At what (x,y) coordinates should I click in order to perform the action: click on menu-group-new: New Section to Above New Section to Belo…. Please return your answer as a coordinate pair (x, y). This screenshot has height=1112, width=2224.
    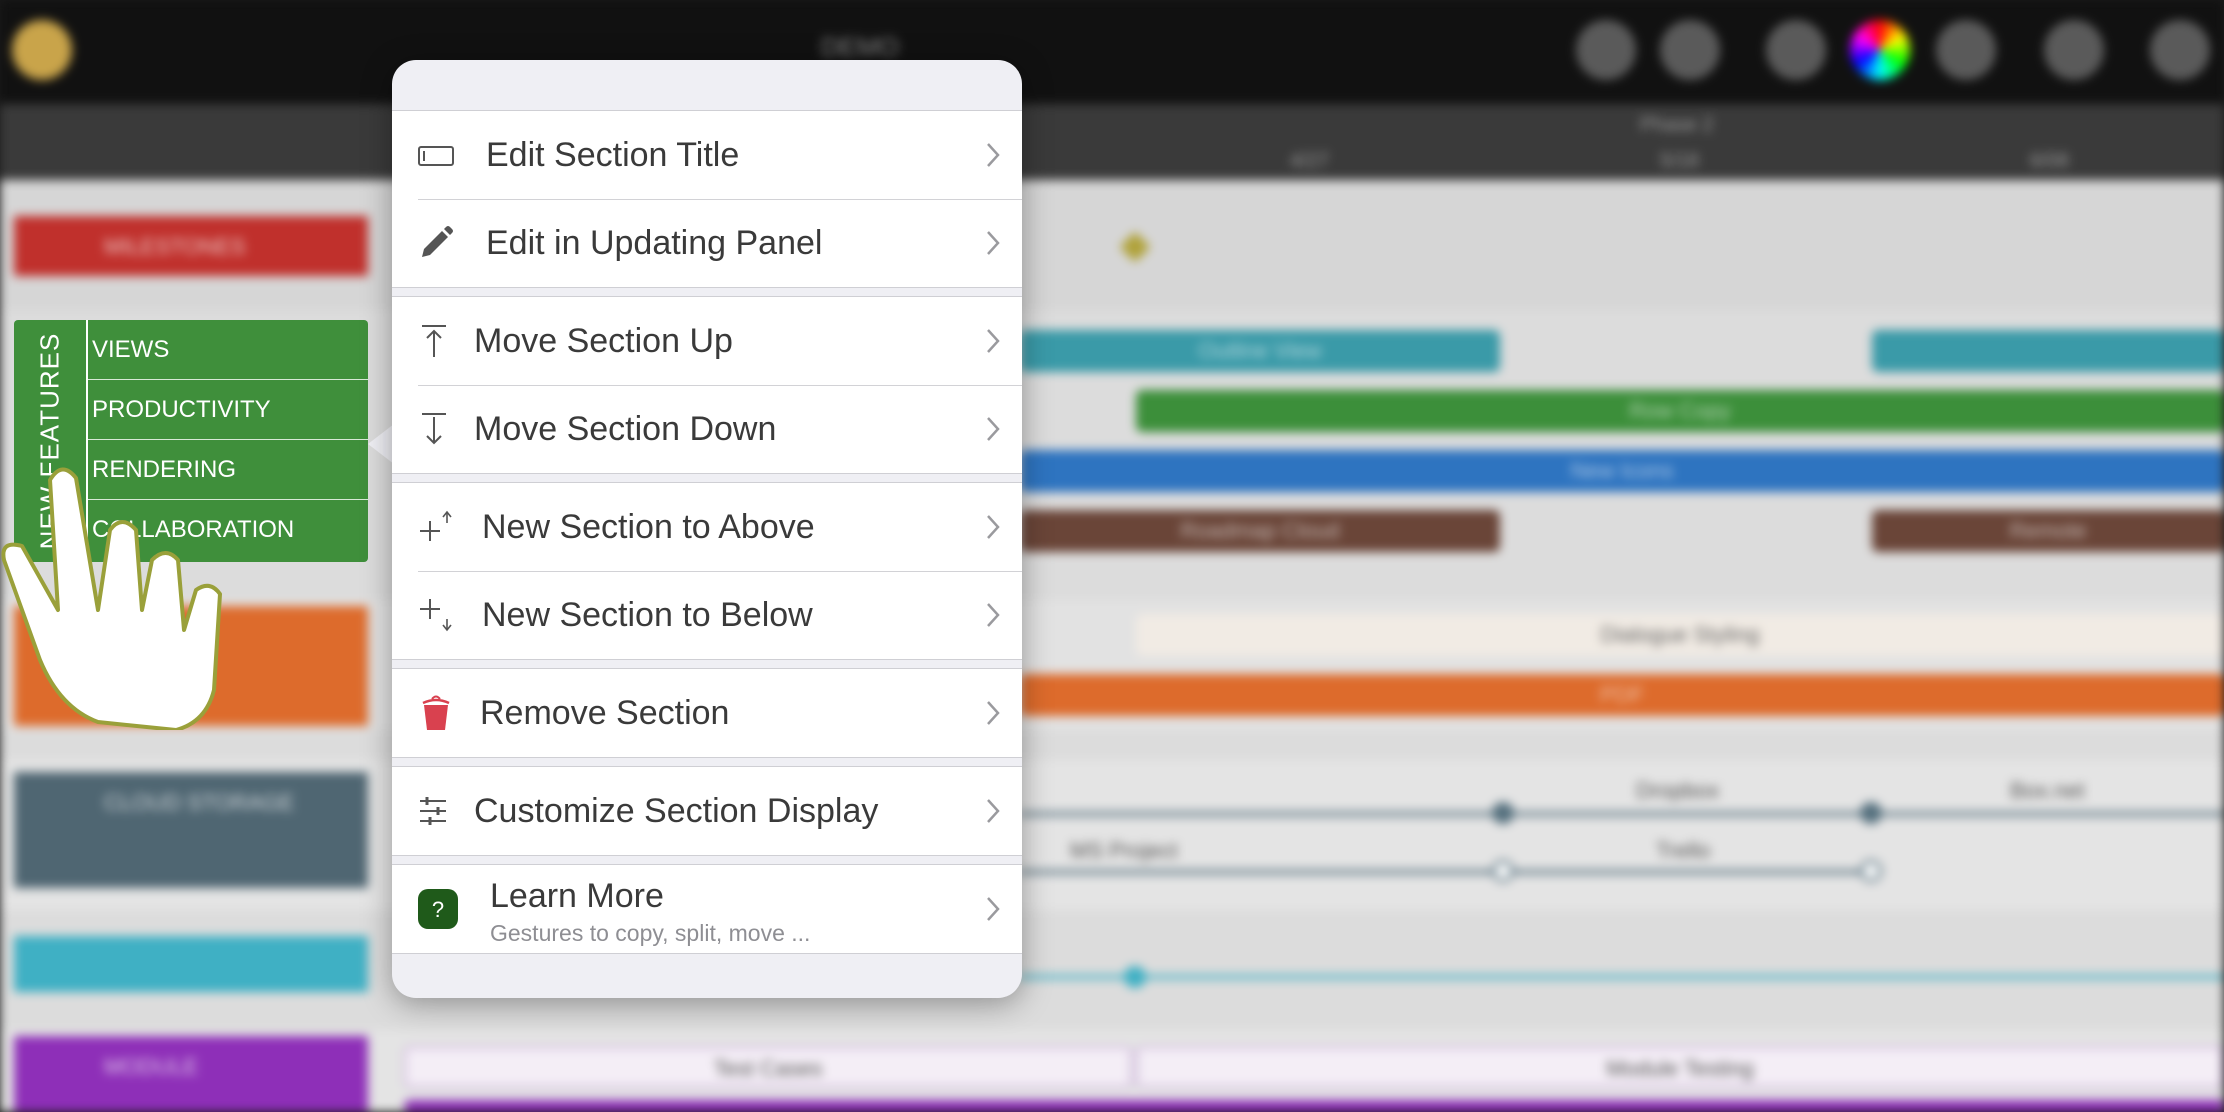
    Looking at the image, I should click on (707, 571).